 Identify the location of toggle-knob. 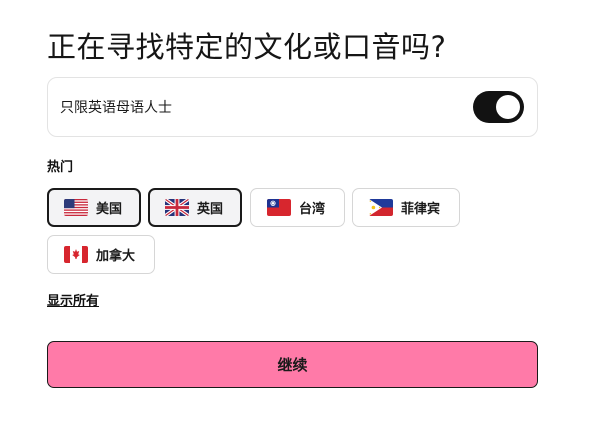
(508, 107).